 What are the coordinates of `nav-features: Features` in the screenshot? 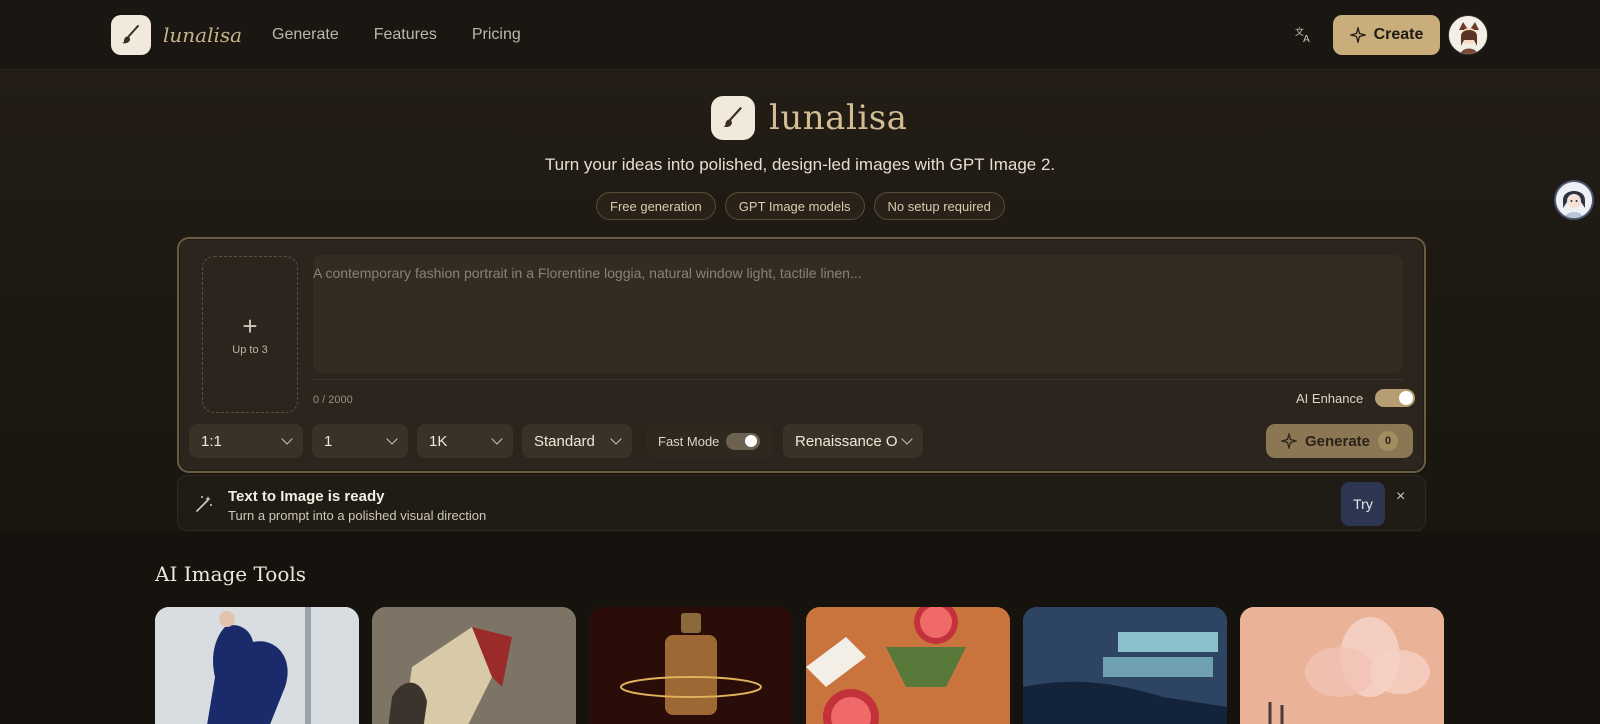 It's located at (405, 35).